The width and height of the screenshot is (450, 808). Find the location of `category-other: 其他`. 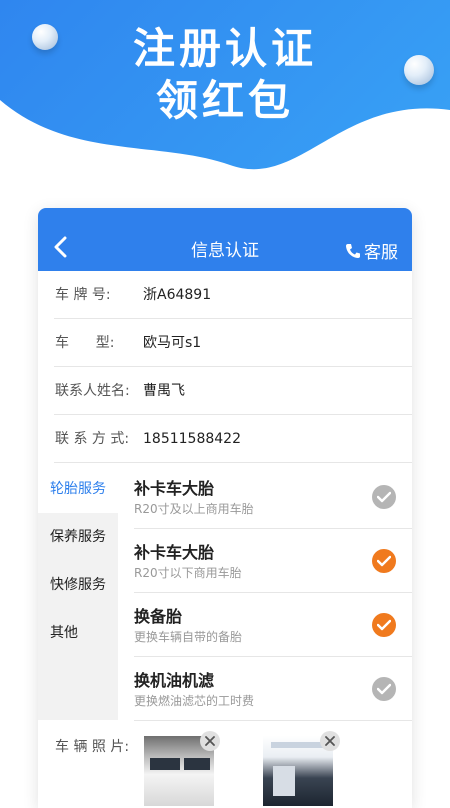

category-other: 其他 is located at coordinates (78, 633).